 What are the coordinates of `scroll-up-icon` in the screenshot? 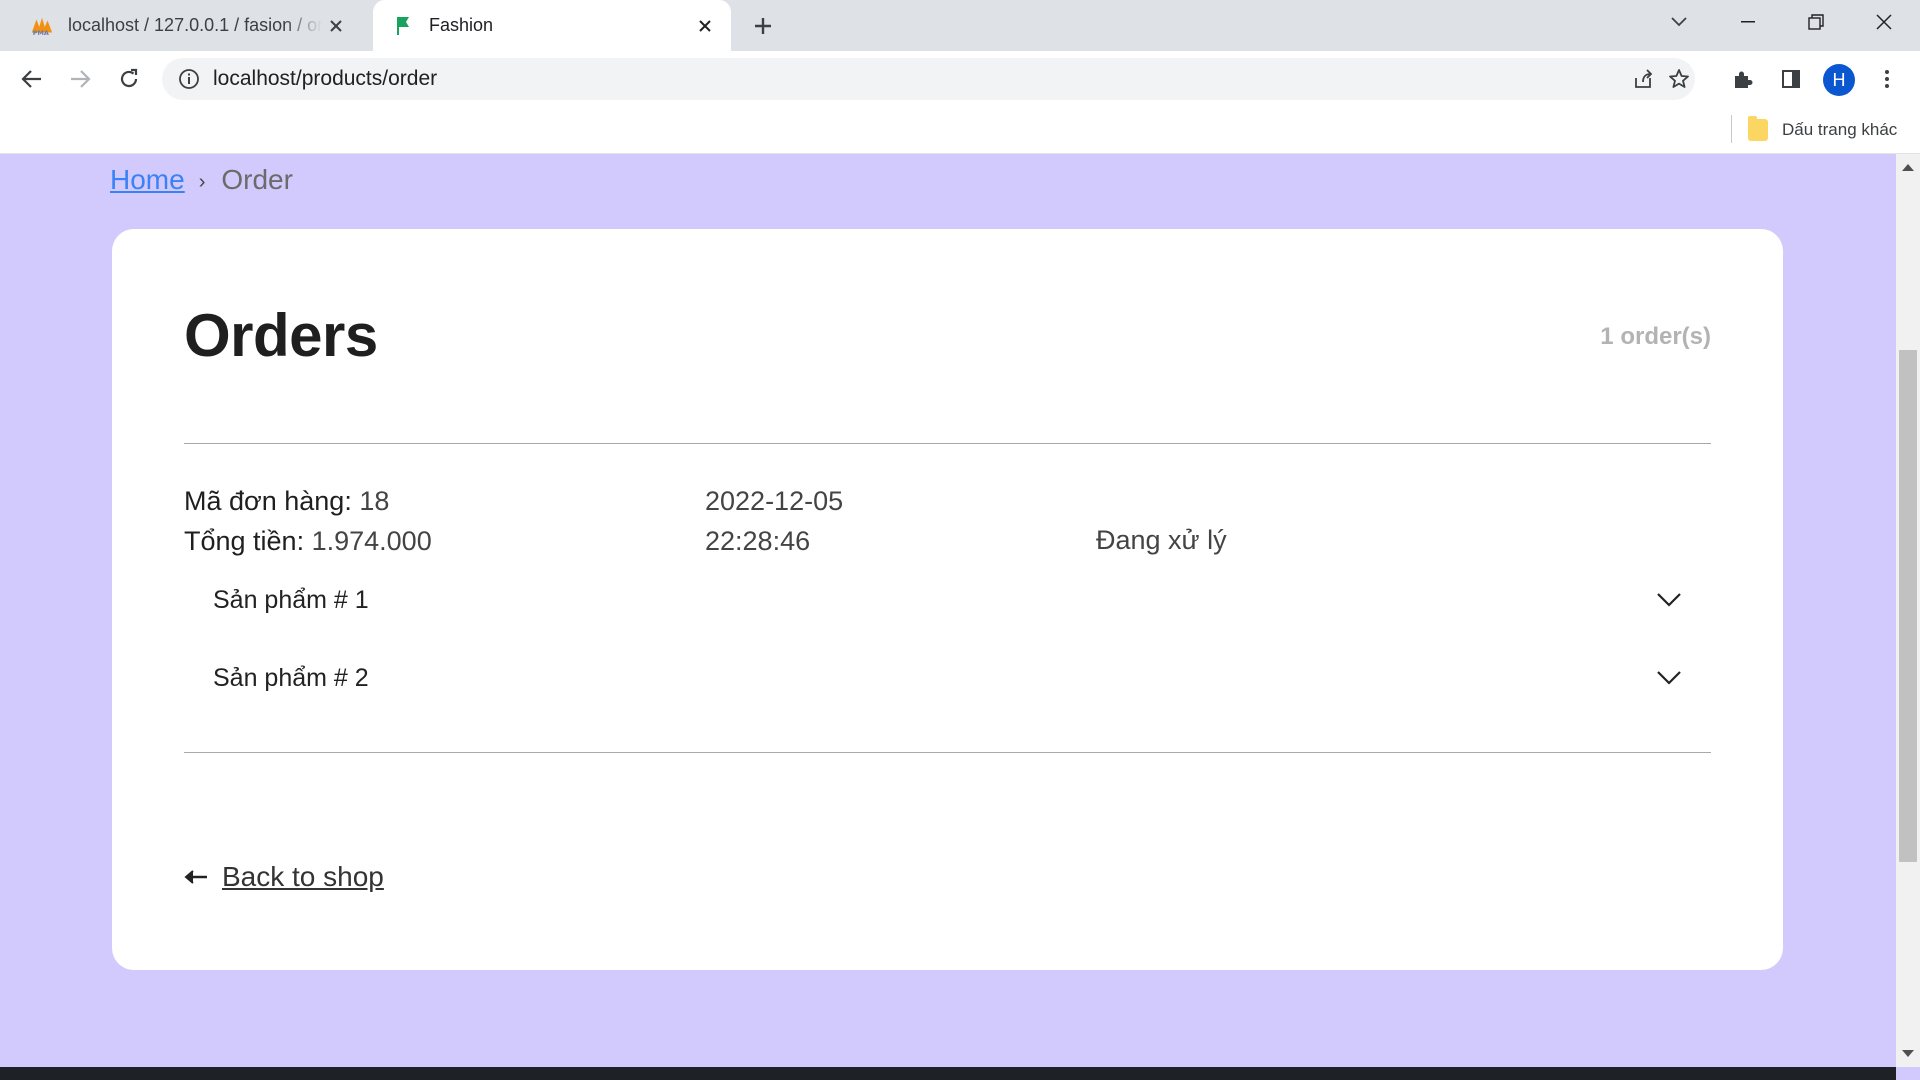 It's located at (1908, 167).